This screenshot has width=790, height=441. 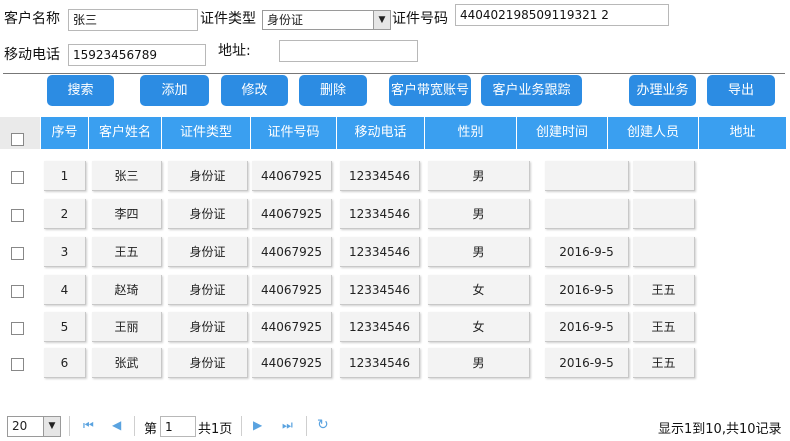 What do you see at coordinates (32, 55) in the screenshot?
I see `mobile-phone-label: 移动电话` at bounding box center [32, 55].